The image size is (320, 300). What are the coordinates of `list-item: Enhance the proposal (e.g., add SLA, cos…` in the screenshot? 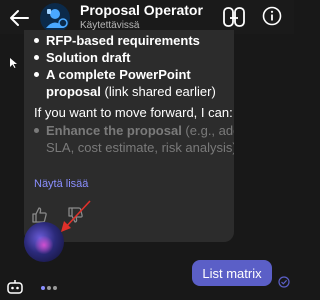 It's located at (134, 139).